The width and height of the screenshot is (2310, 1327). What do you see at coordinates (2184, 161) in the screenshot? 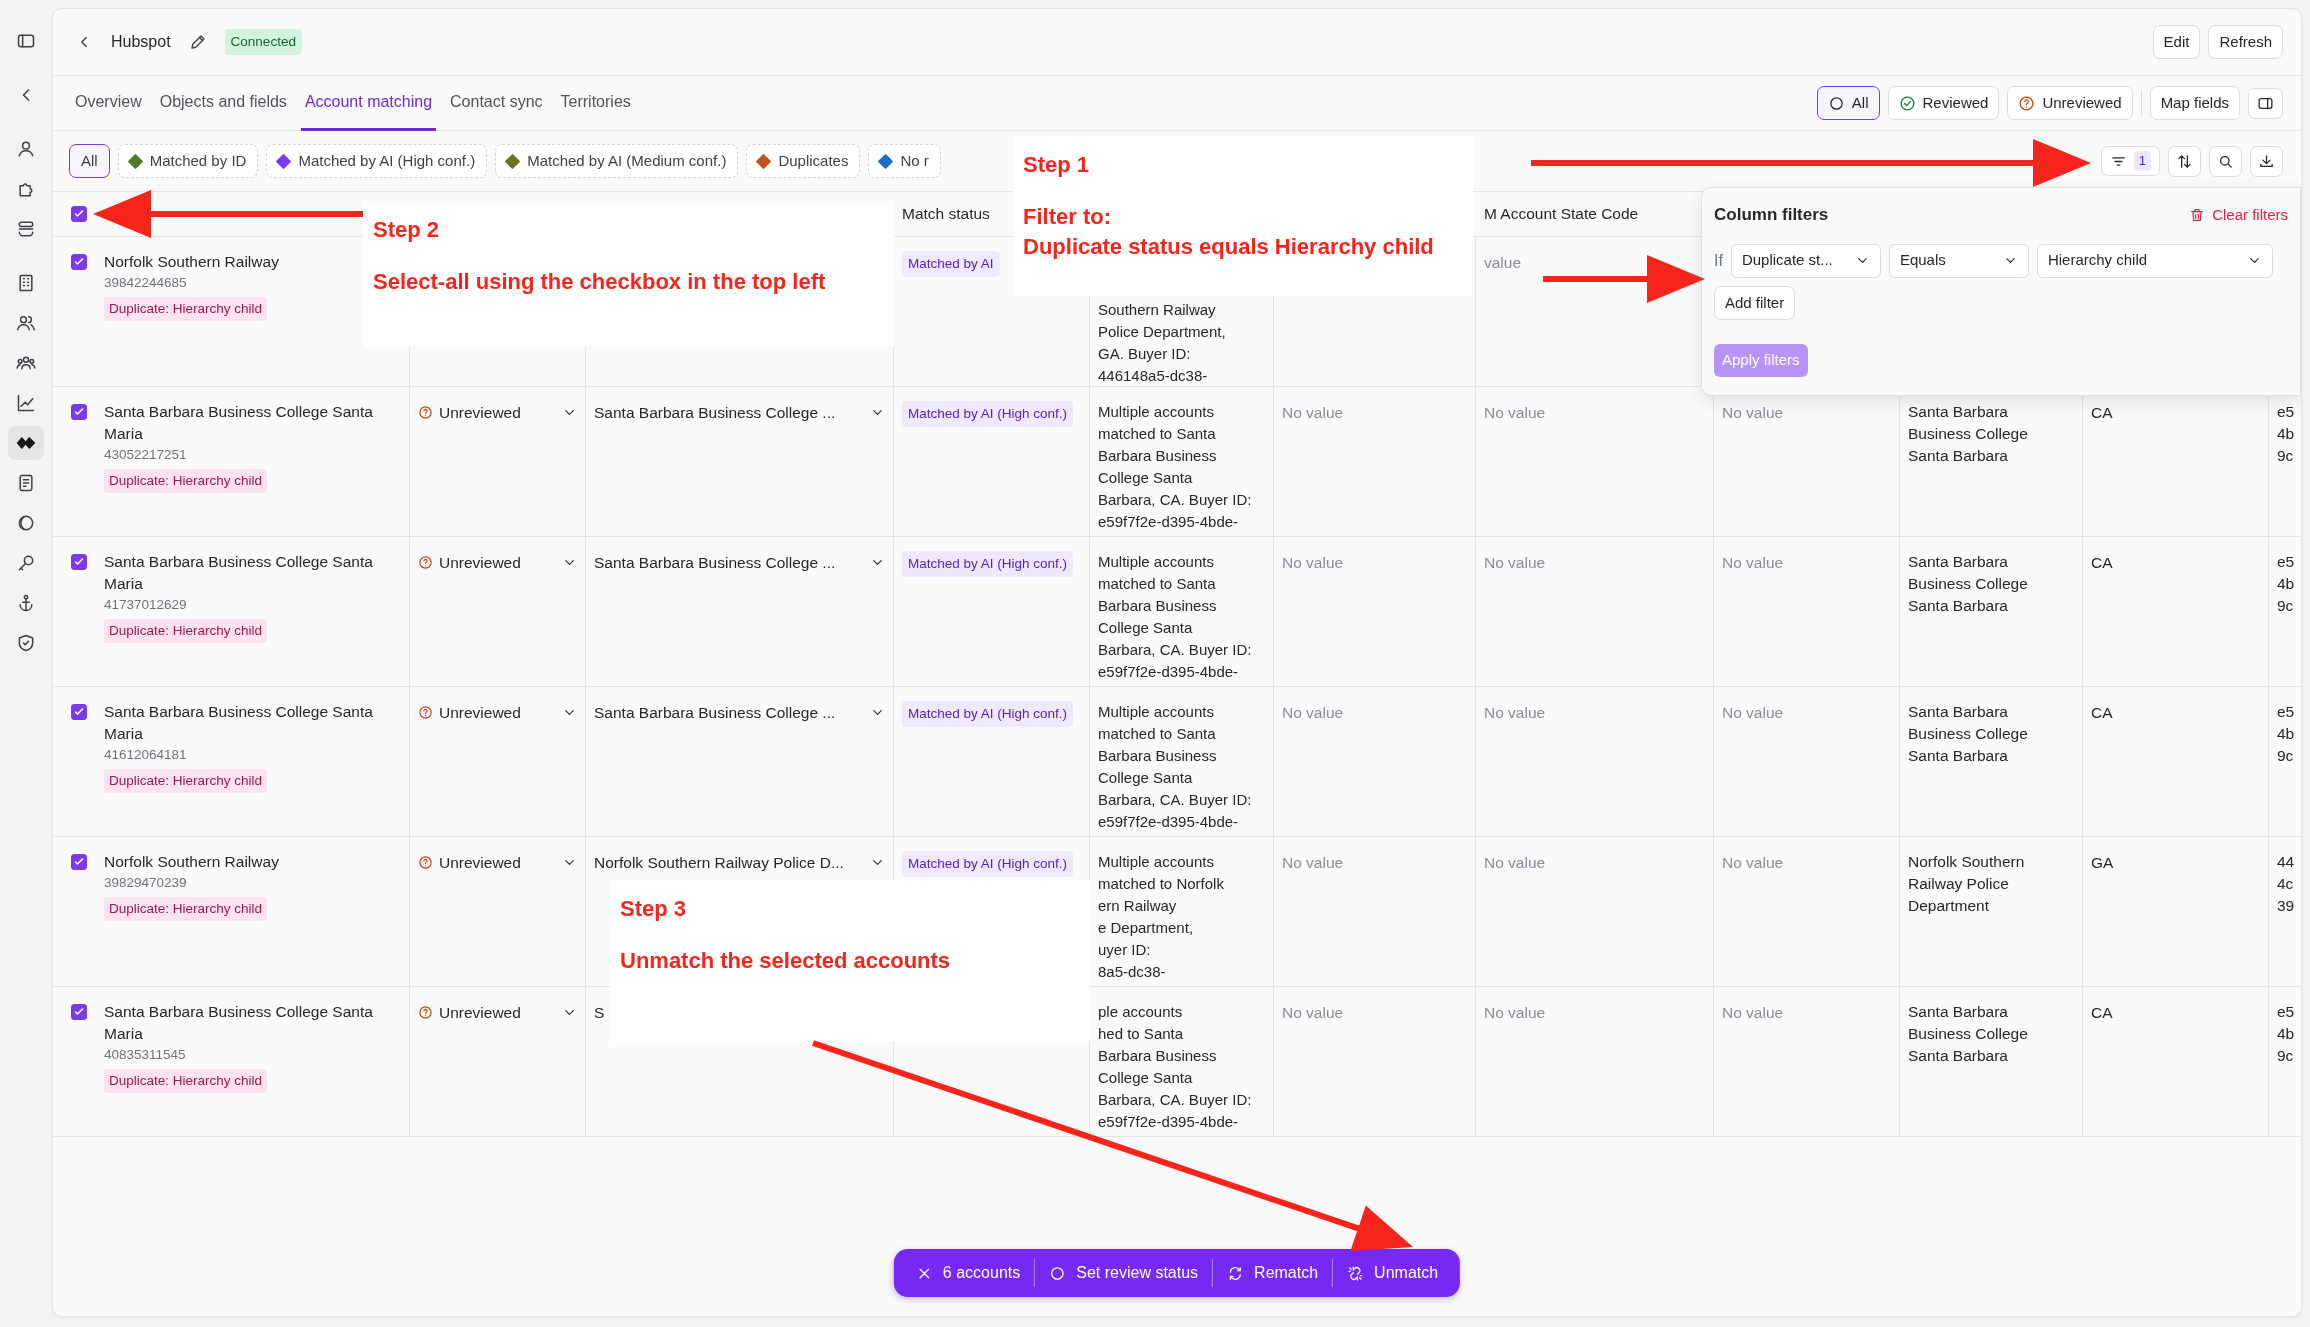
I see `sort-button` at bounding box center [2184, 161].